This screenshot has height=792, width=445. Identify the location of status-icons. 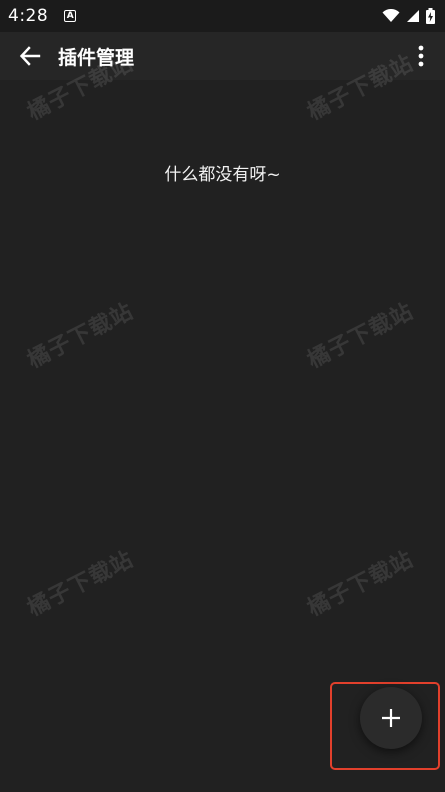
(408, 16).